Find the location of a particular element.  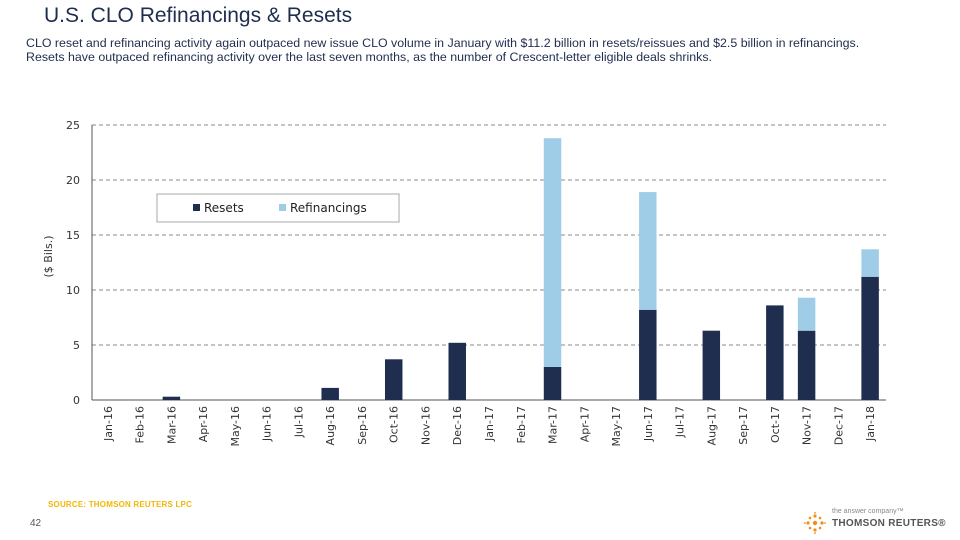

x-tick-label-Apr-17: Apr-17 is located at coordinates (584, 424).